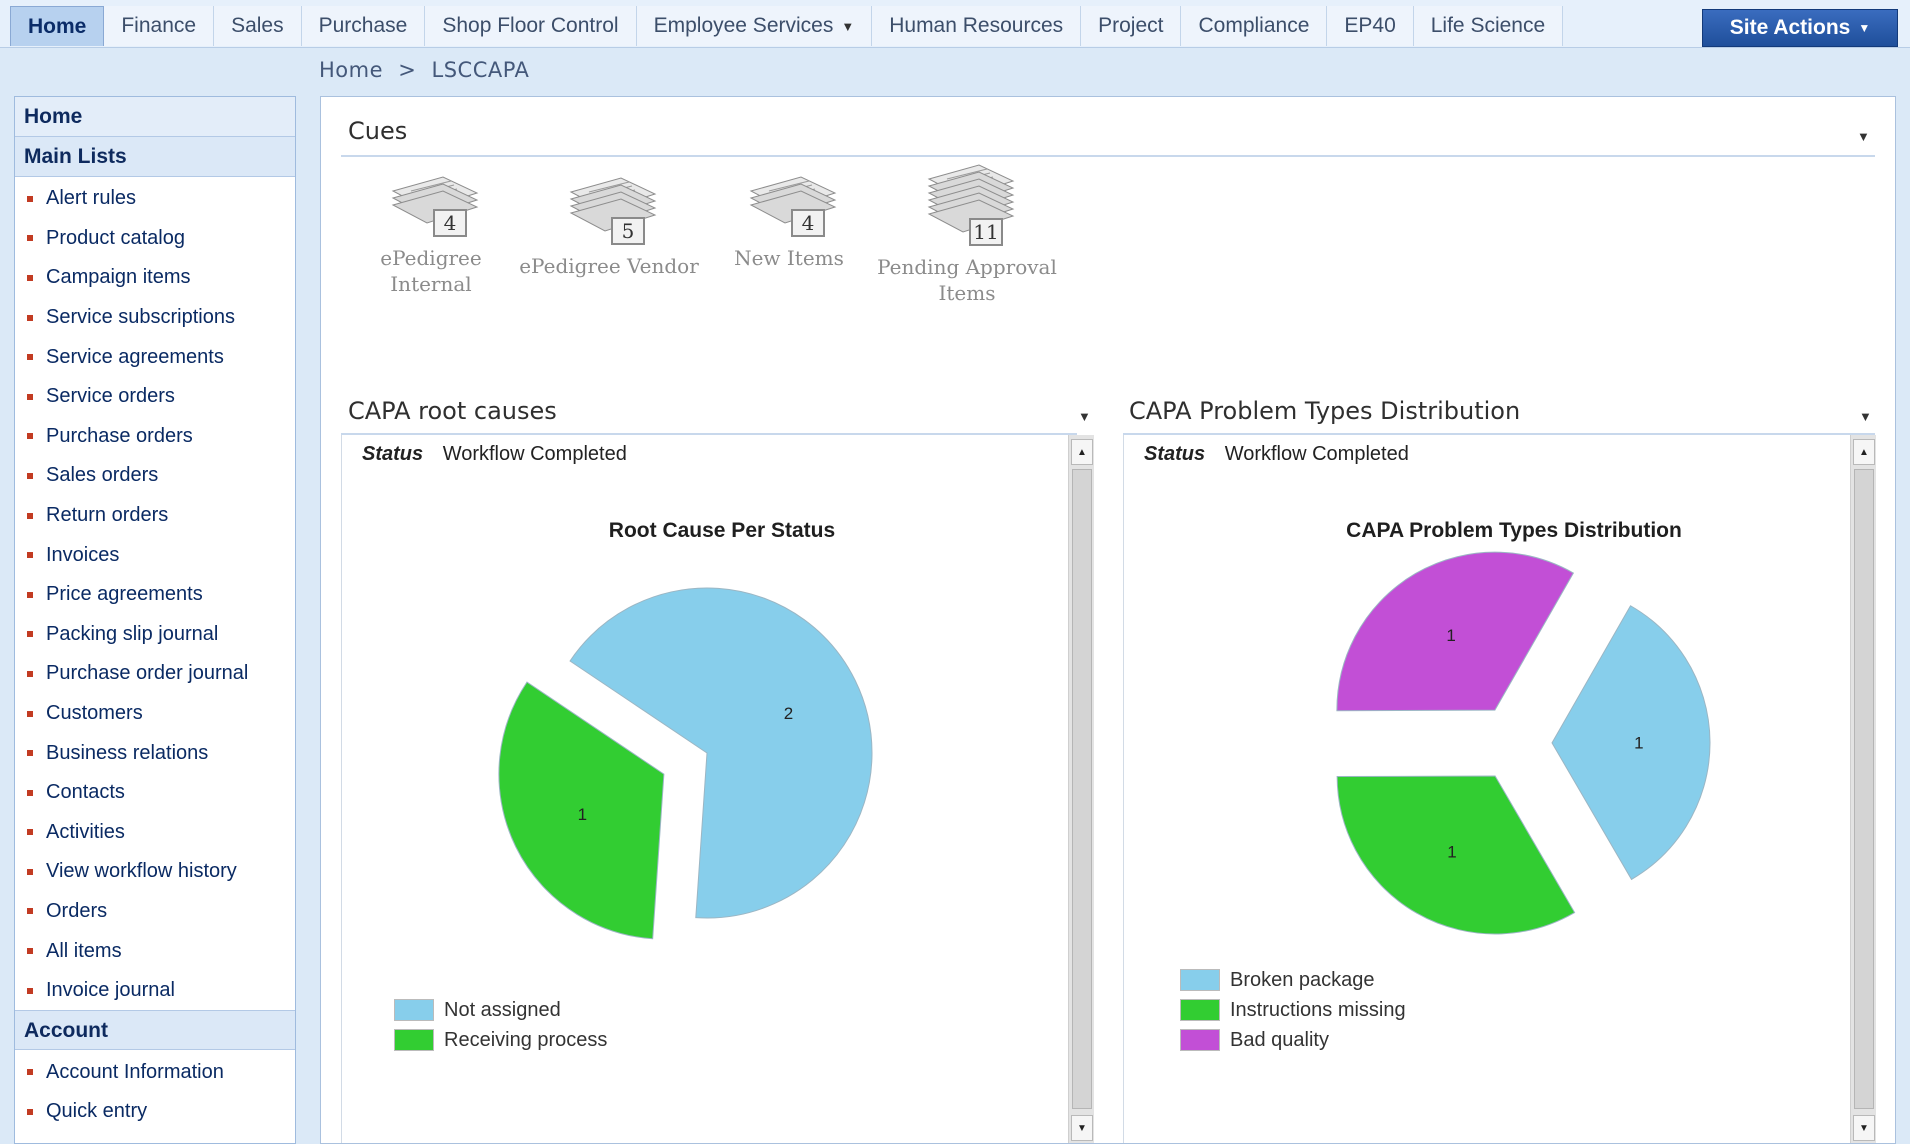  Describe the element at coordinates (155, 753) in the screenshot. I see `nav-item-business-relations: Business relations` at that location.